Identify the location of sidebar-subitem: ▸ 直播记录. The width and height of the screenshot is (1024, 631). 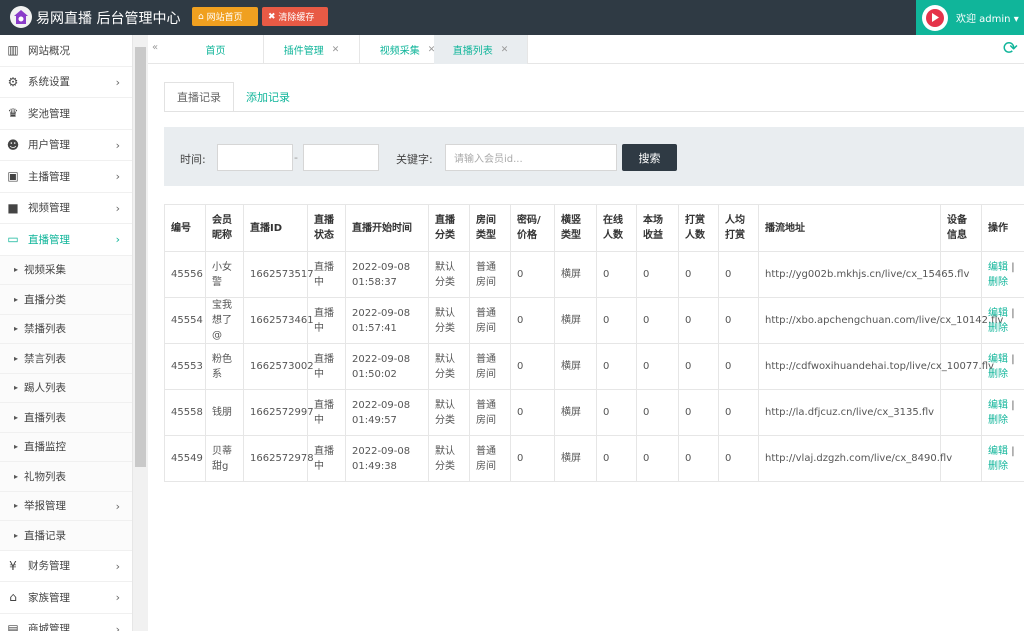
(66, 536).